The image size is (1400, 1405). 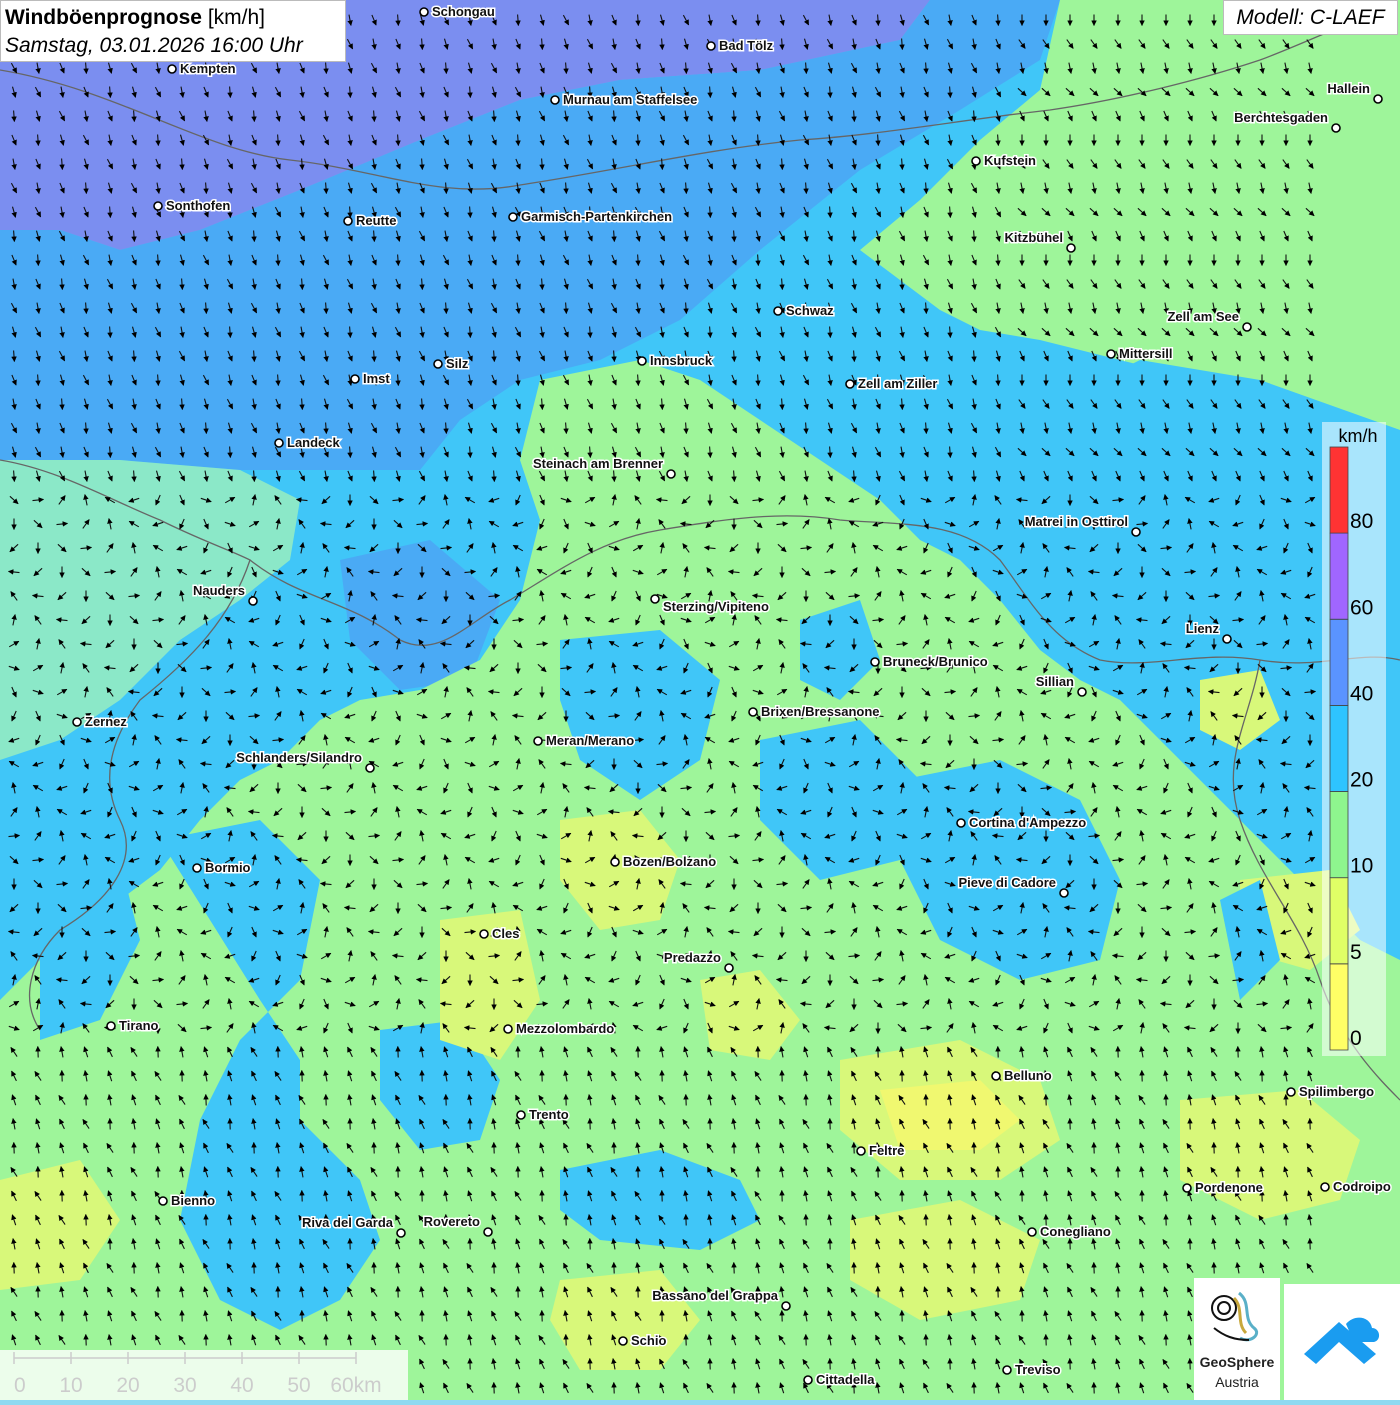 What do you see at coordinates (1361, 866) in the screenshot?
I see `legend-tick-label: 10` at bounding box center [1361, 866].